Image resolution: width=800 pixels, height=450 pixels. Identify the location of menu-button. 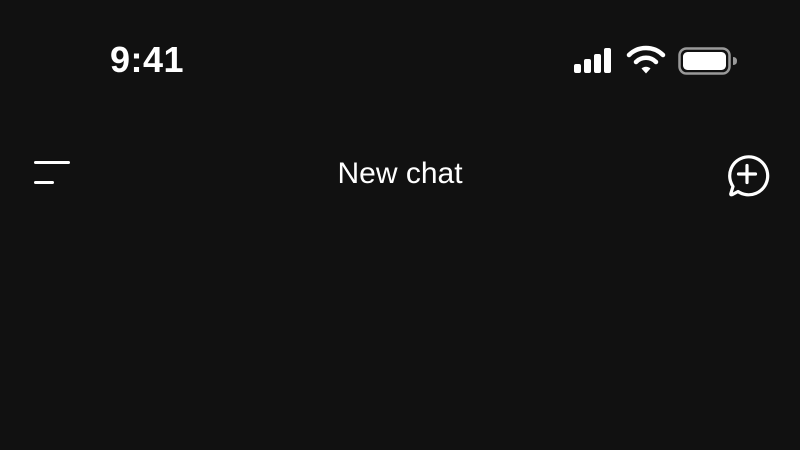
(52, 174).